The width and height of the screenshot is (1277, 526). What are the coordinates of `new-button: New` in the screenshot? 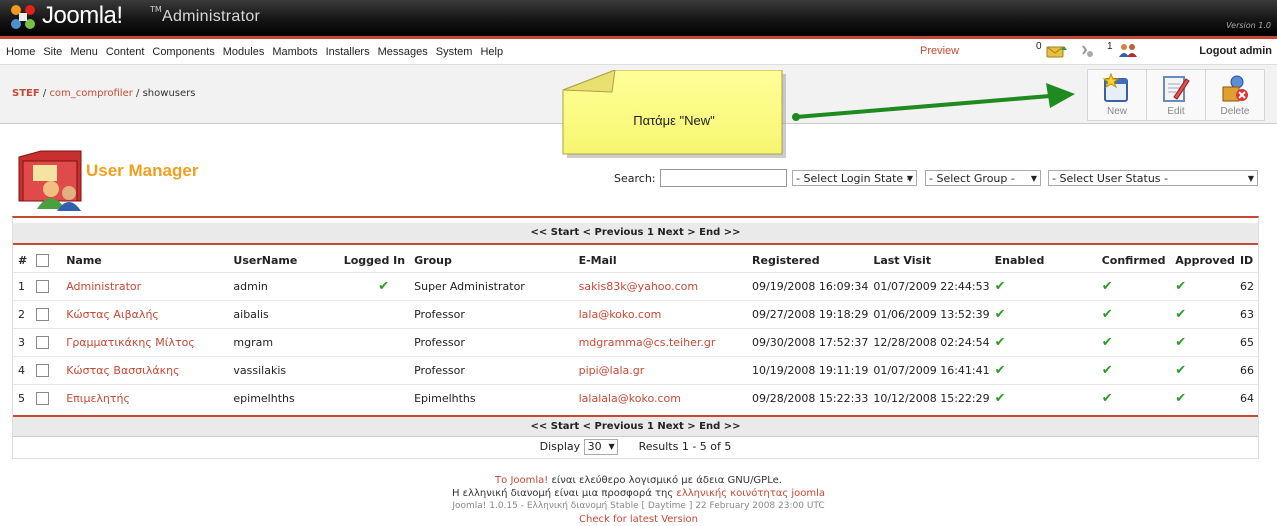 It's located at (1117, 95).